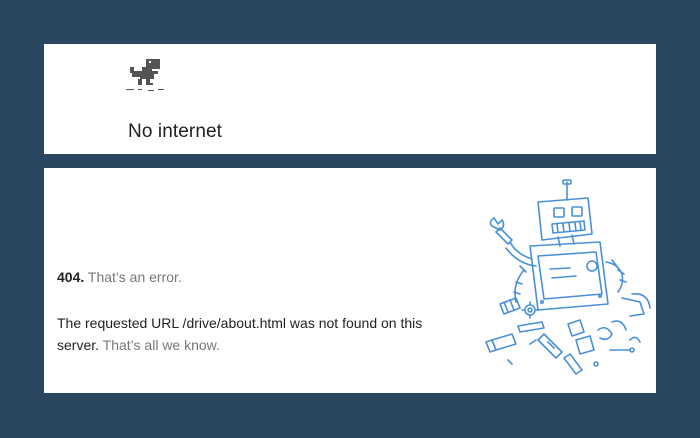 This screenshot has width=700, height=438. Describe the element at coordinates (71, 277) in the screenshot. I see `error-code: 404.` at that location.